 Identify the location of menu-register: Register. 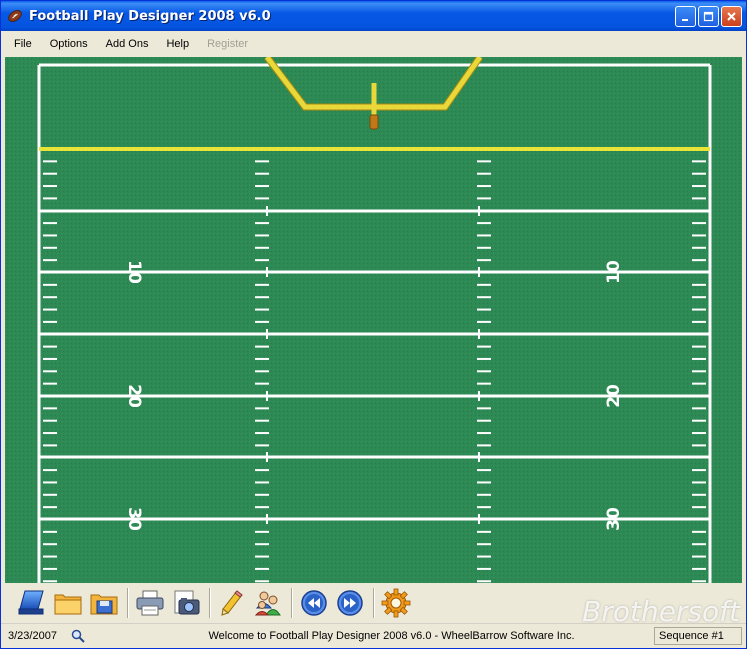
(227, 44).